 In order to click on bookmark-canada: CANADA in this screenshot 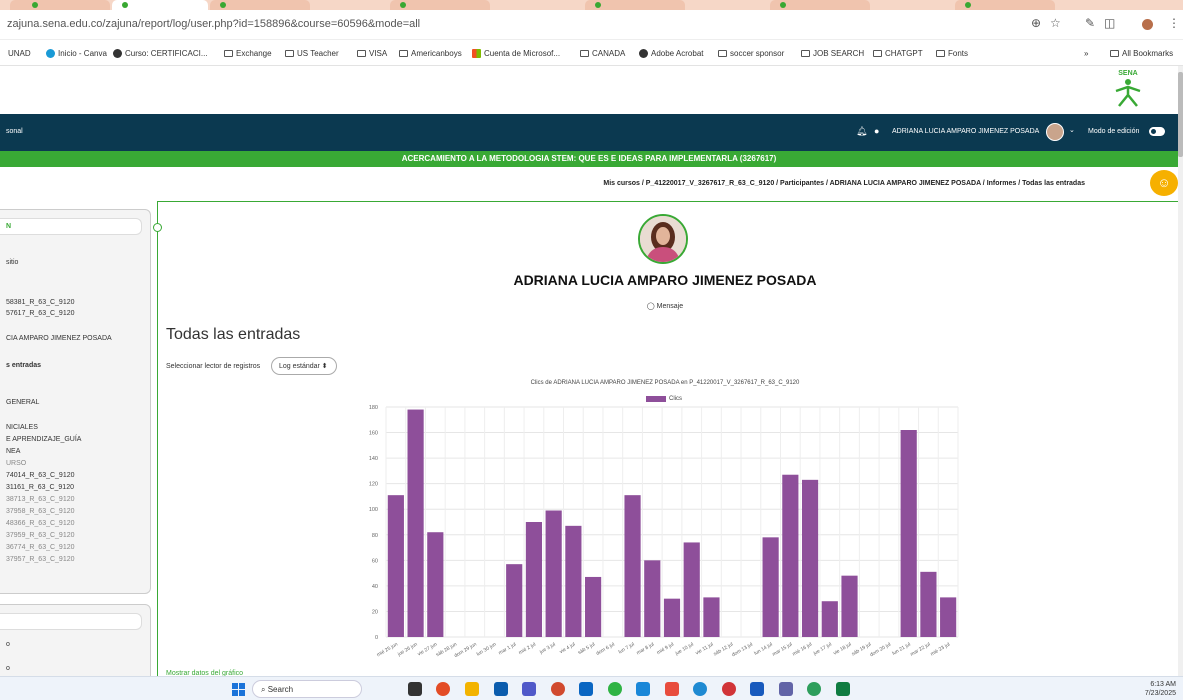, I will do `click(602, 53)`.